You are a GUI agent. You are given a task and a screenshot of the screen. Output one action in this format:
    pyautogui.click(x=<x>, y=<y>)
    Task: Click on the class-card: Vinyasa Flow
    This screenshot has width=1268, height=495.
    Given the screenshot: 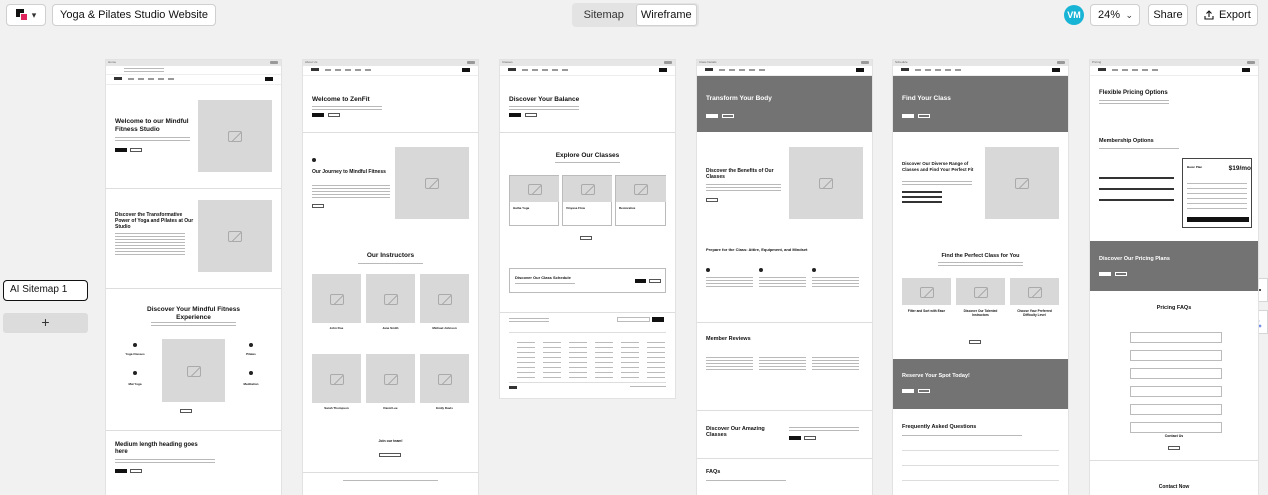 What is the action you would take?
    pyautogui.click(x=587, y=200)
    